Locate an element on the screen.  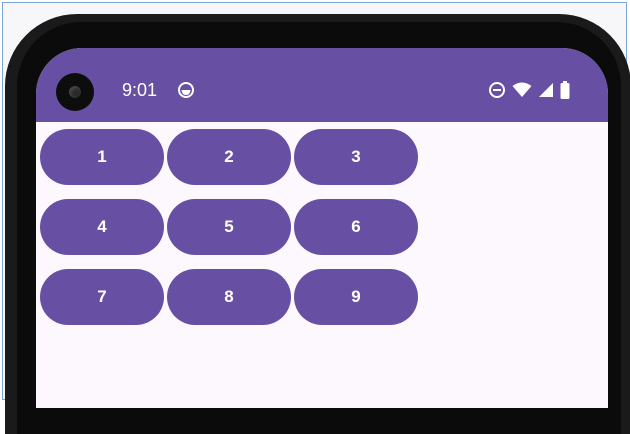
status-time: 9:01 is located at coordinates (140, 90).